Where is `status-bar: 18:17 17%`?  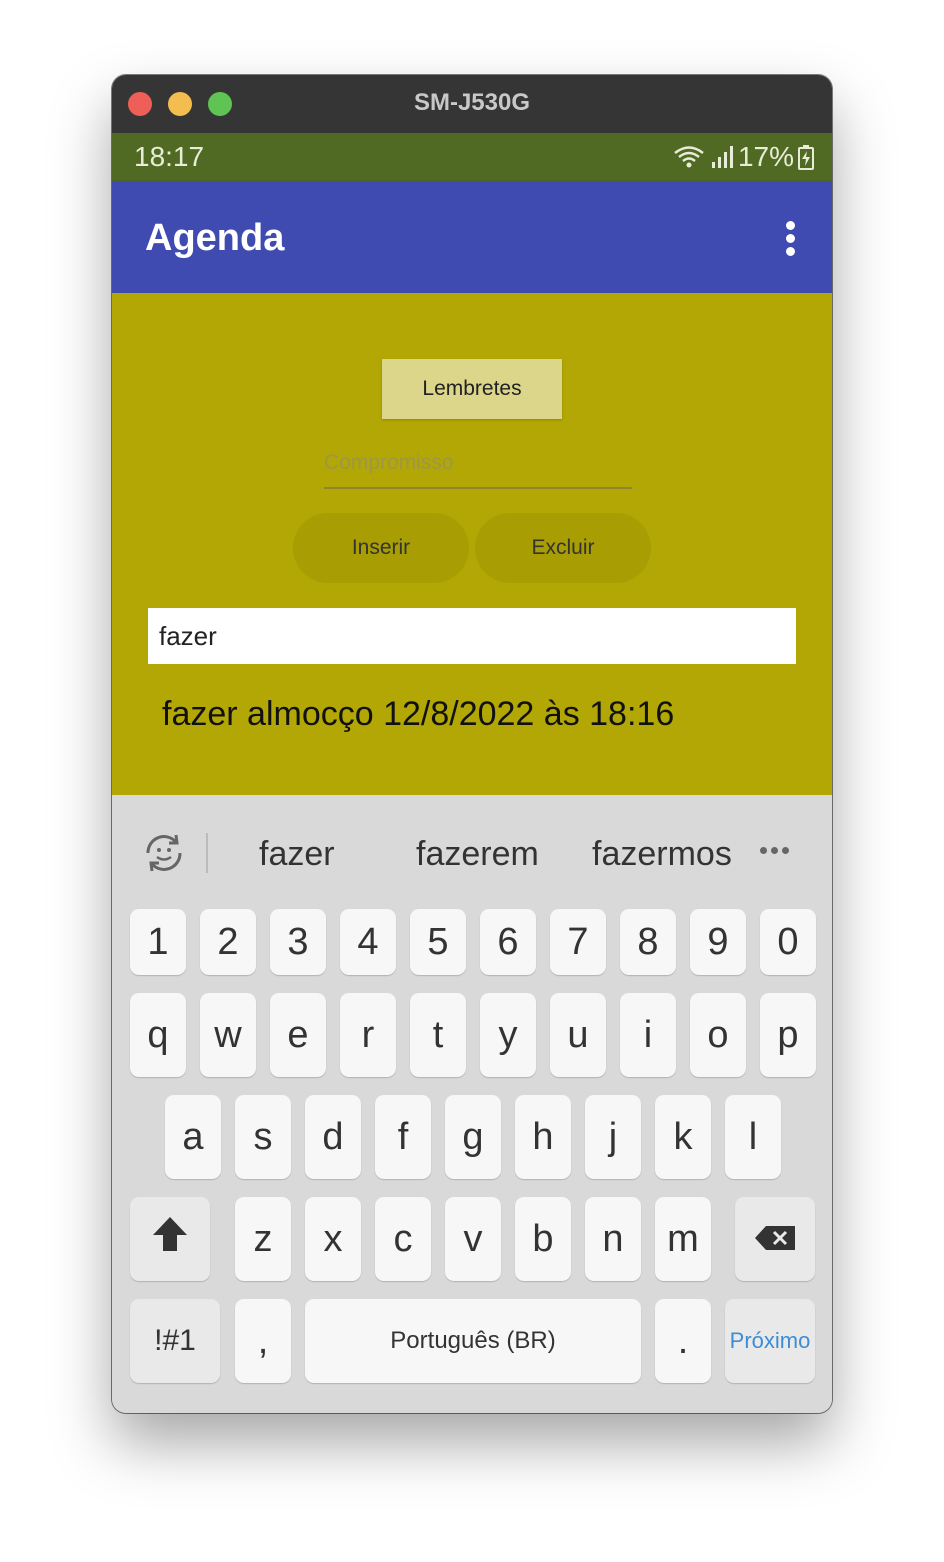
status-bar: 18:17 17% is located at coordinates (472, 157).